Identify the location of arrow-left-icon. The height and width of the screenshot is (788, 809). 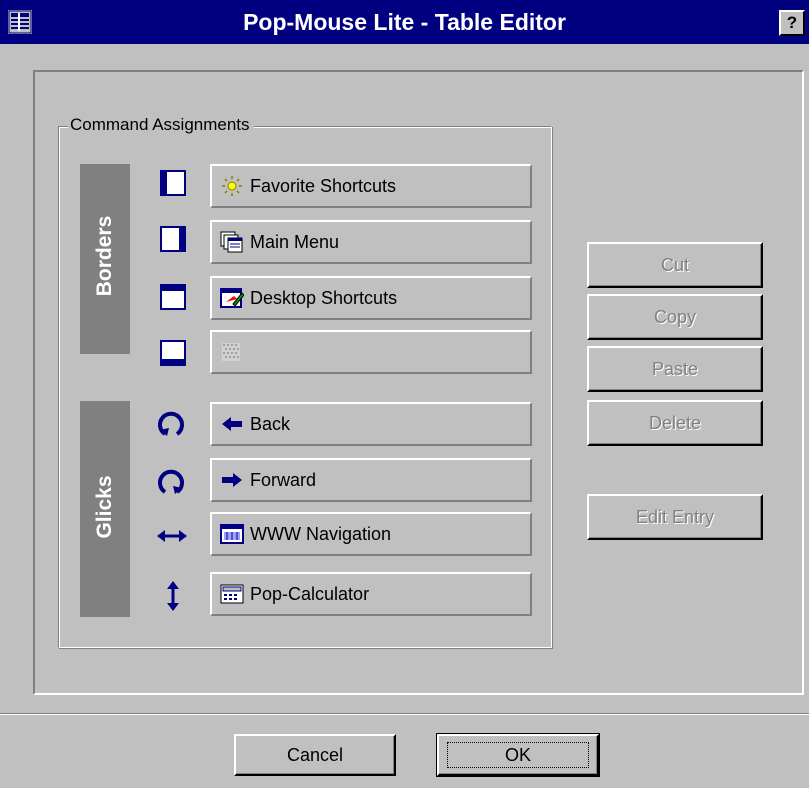
(232, 424).